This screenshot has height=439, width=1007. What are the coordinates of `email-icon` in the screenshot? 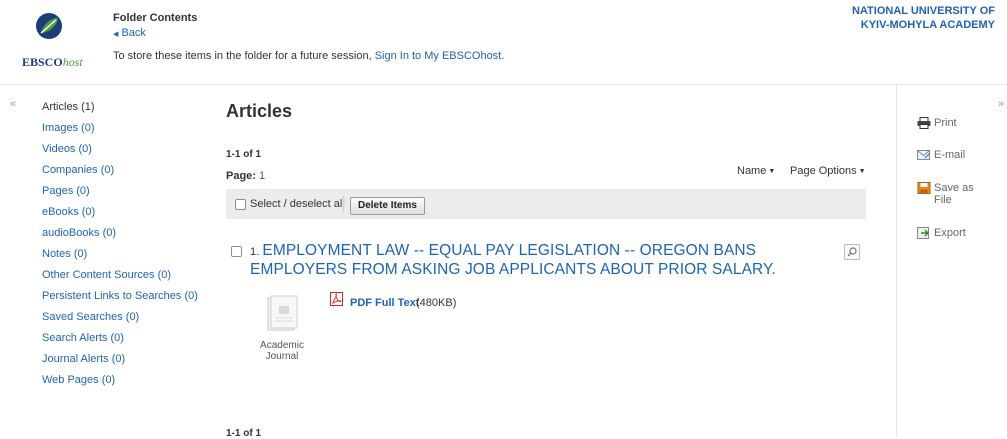 It's located at (924, 155).